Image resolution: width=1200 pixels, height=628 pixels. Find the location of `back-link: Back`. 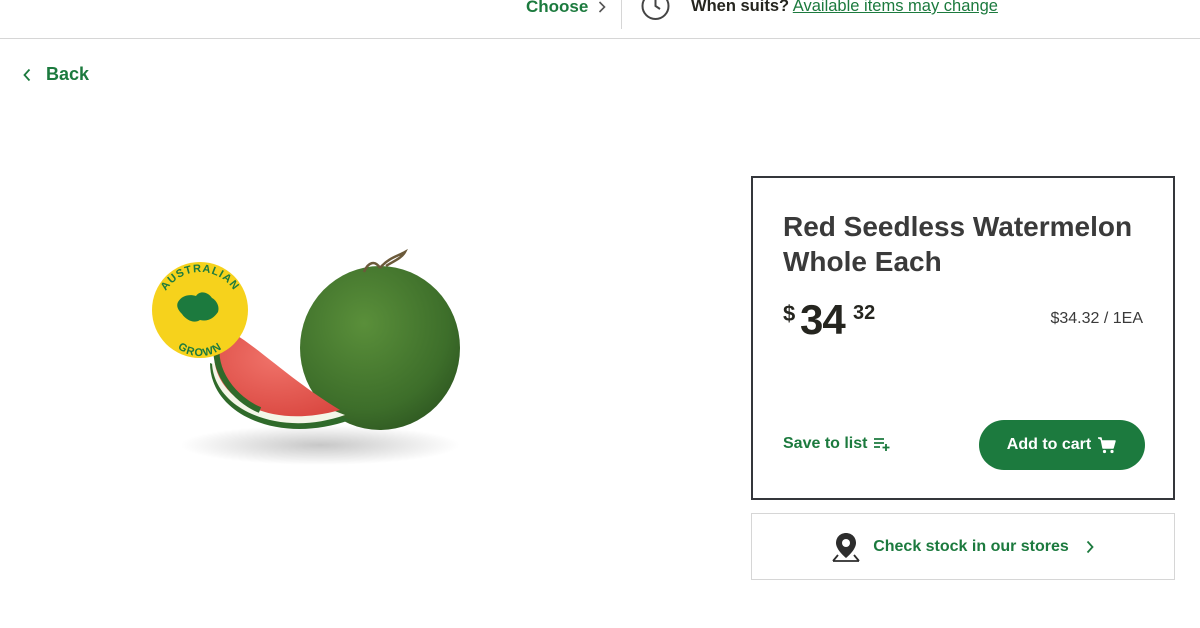

back-link: Back is located at coordinates (55, 74).